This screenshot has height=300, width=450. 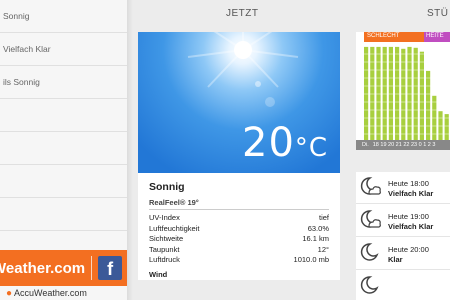 I want to click on hour-time: Heute 20:00, so click(x=408, y=249).